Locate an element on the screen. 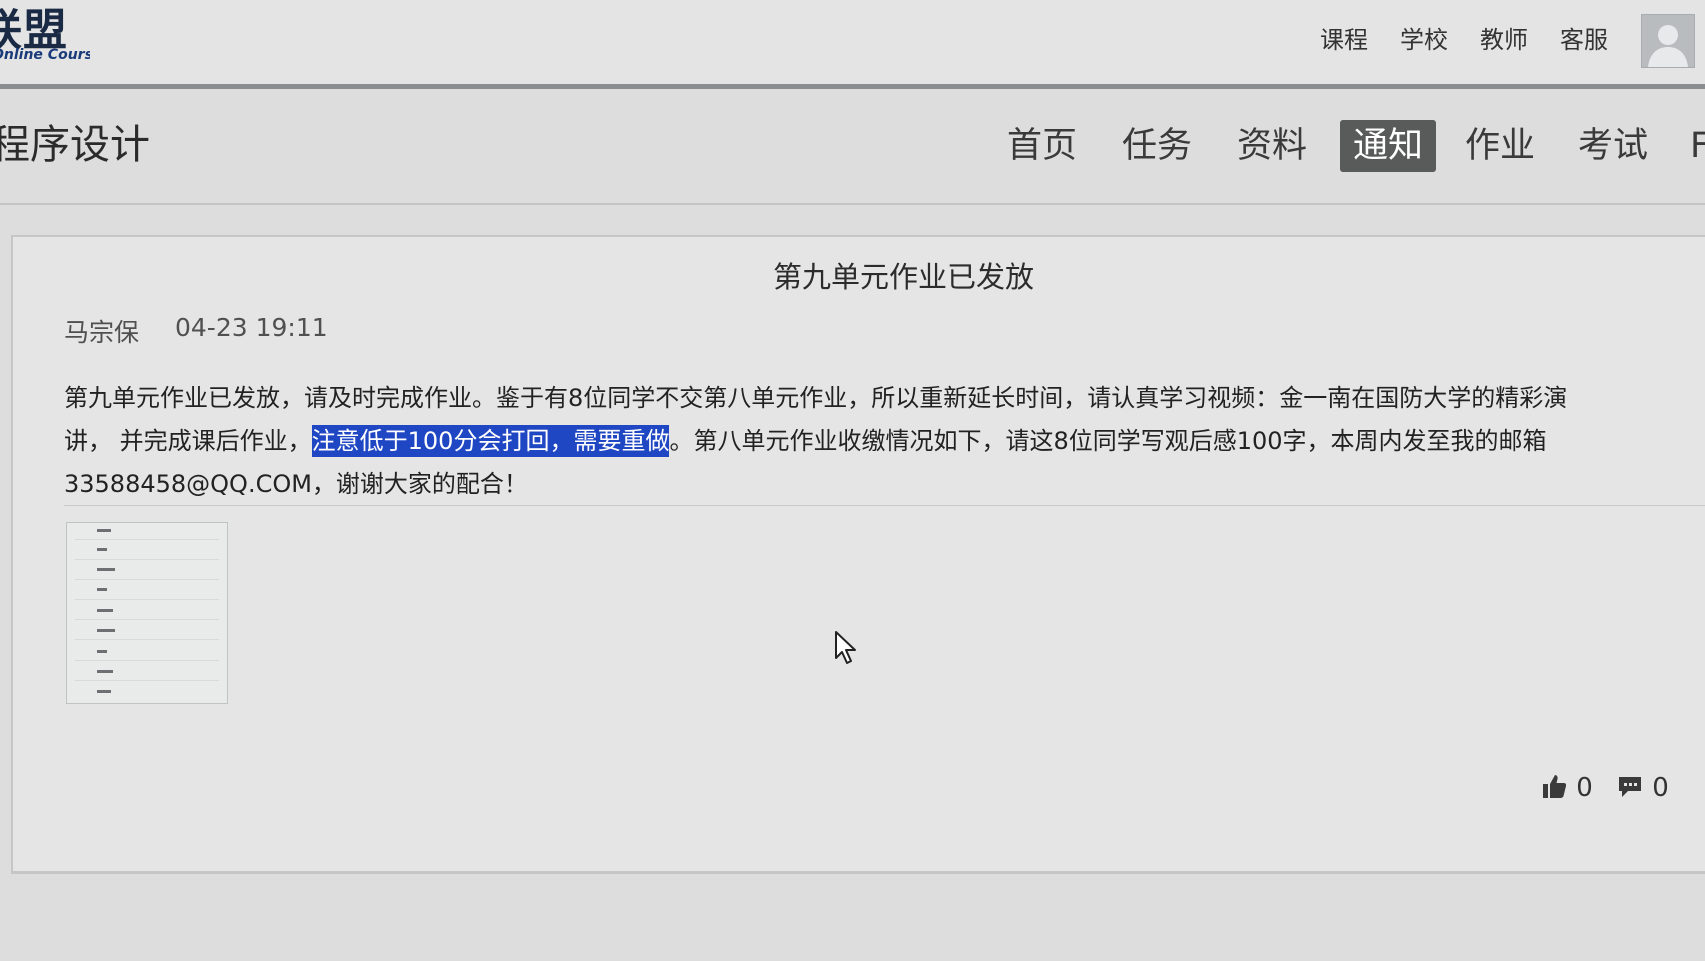 This screenshot has width=1705, height=961. tab-homework: 作业 is located at coordinates (1500, 146).